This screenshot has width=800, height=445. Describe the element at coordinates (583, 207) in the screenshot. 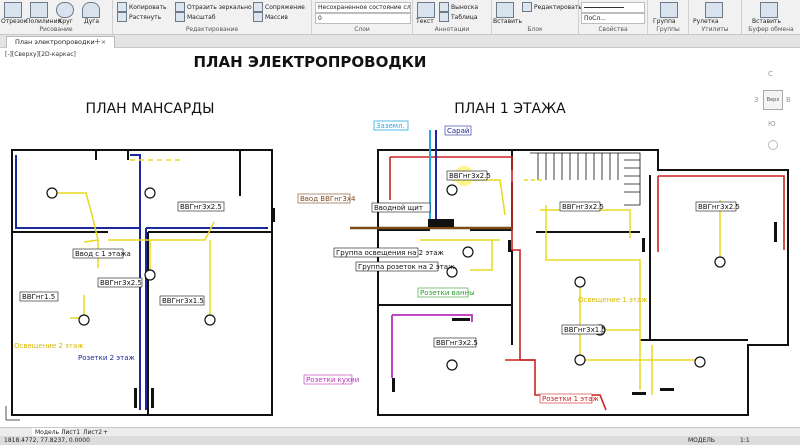

I see `label-cable-r1: ВВГнг3х2.5` at that location.